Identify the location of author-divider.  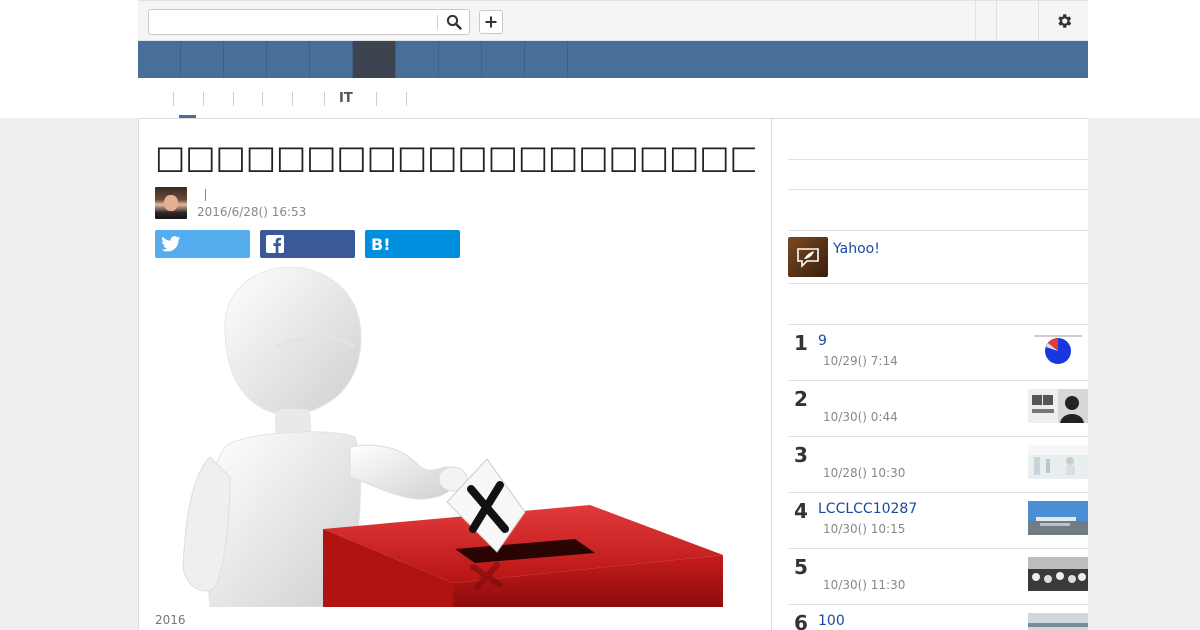
(205, 195).